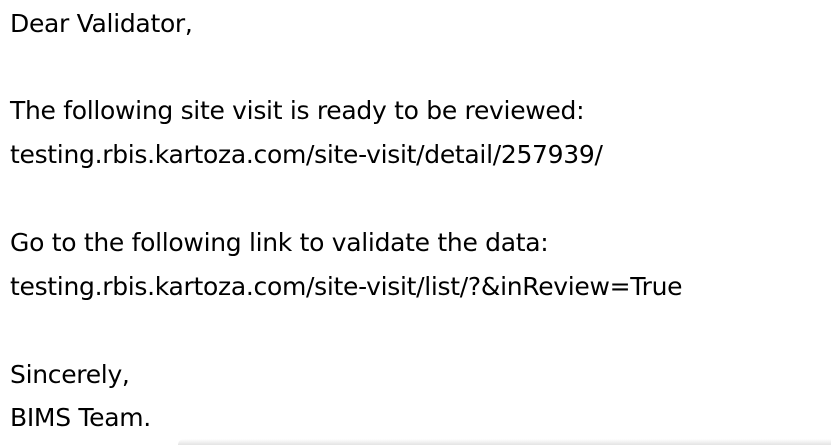 The image size is (831, 445). What do you see at coordinates (70, 374) in the screenshot?
I see `closing-text: Sincerely,` at bounding box center [70, 374].